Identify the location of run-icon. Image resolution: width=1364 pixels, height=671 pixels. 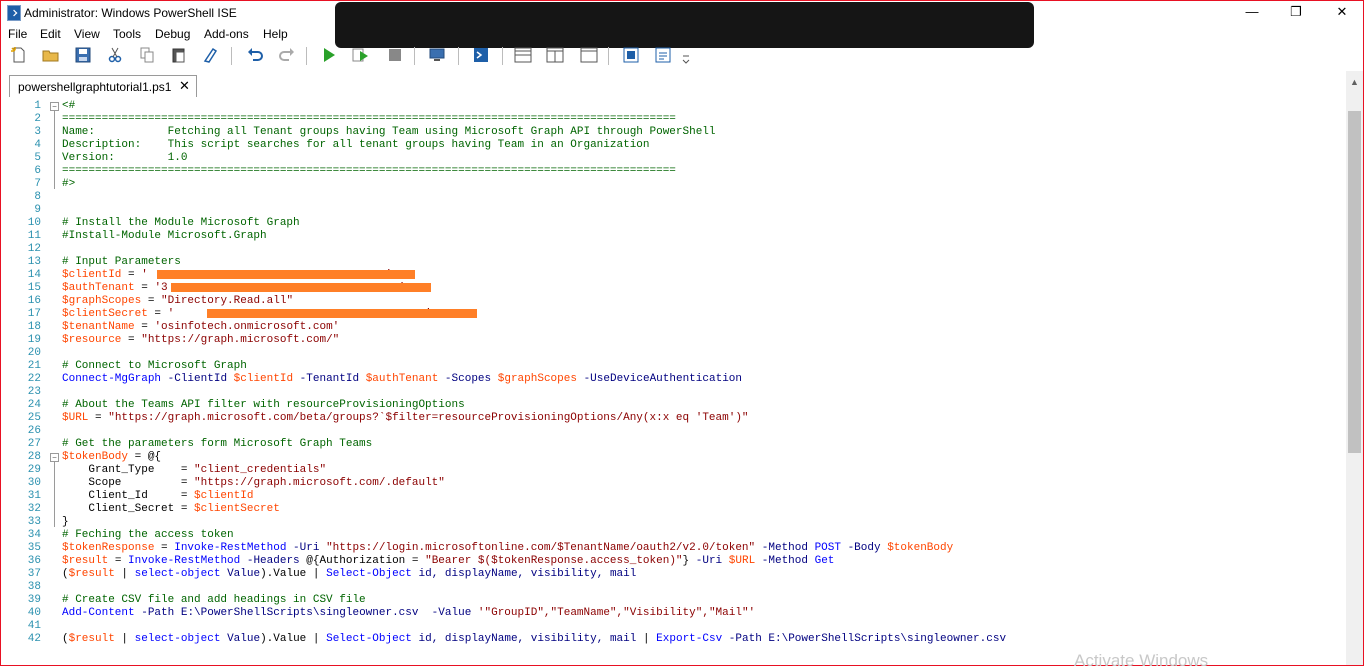
(329, 55).